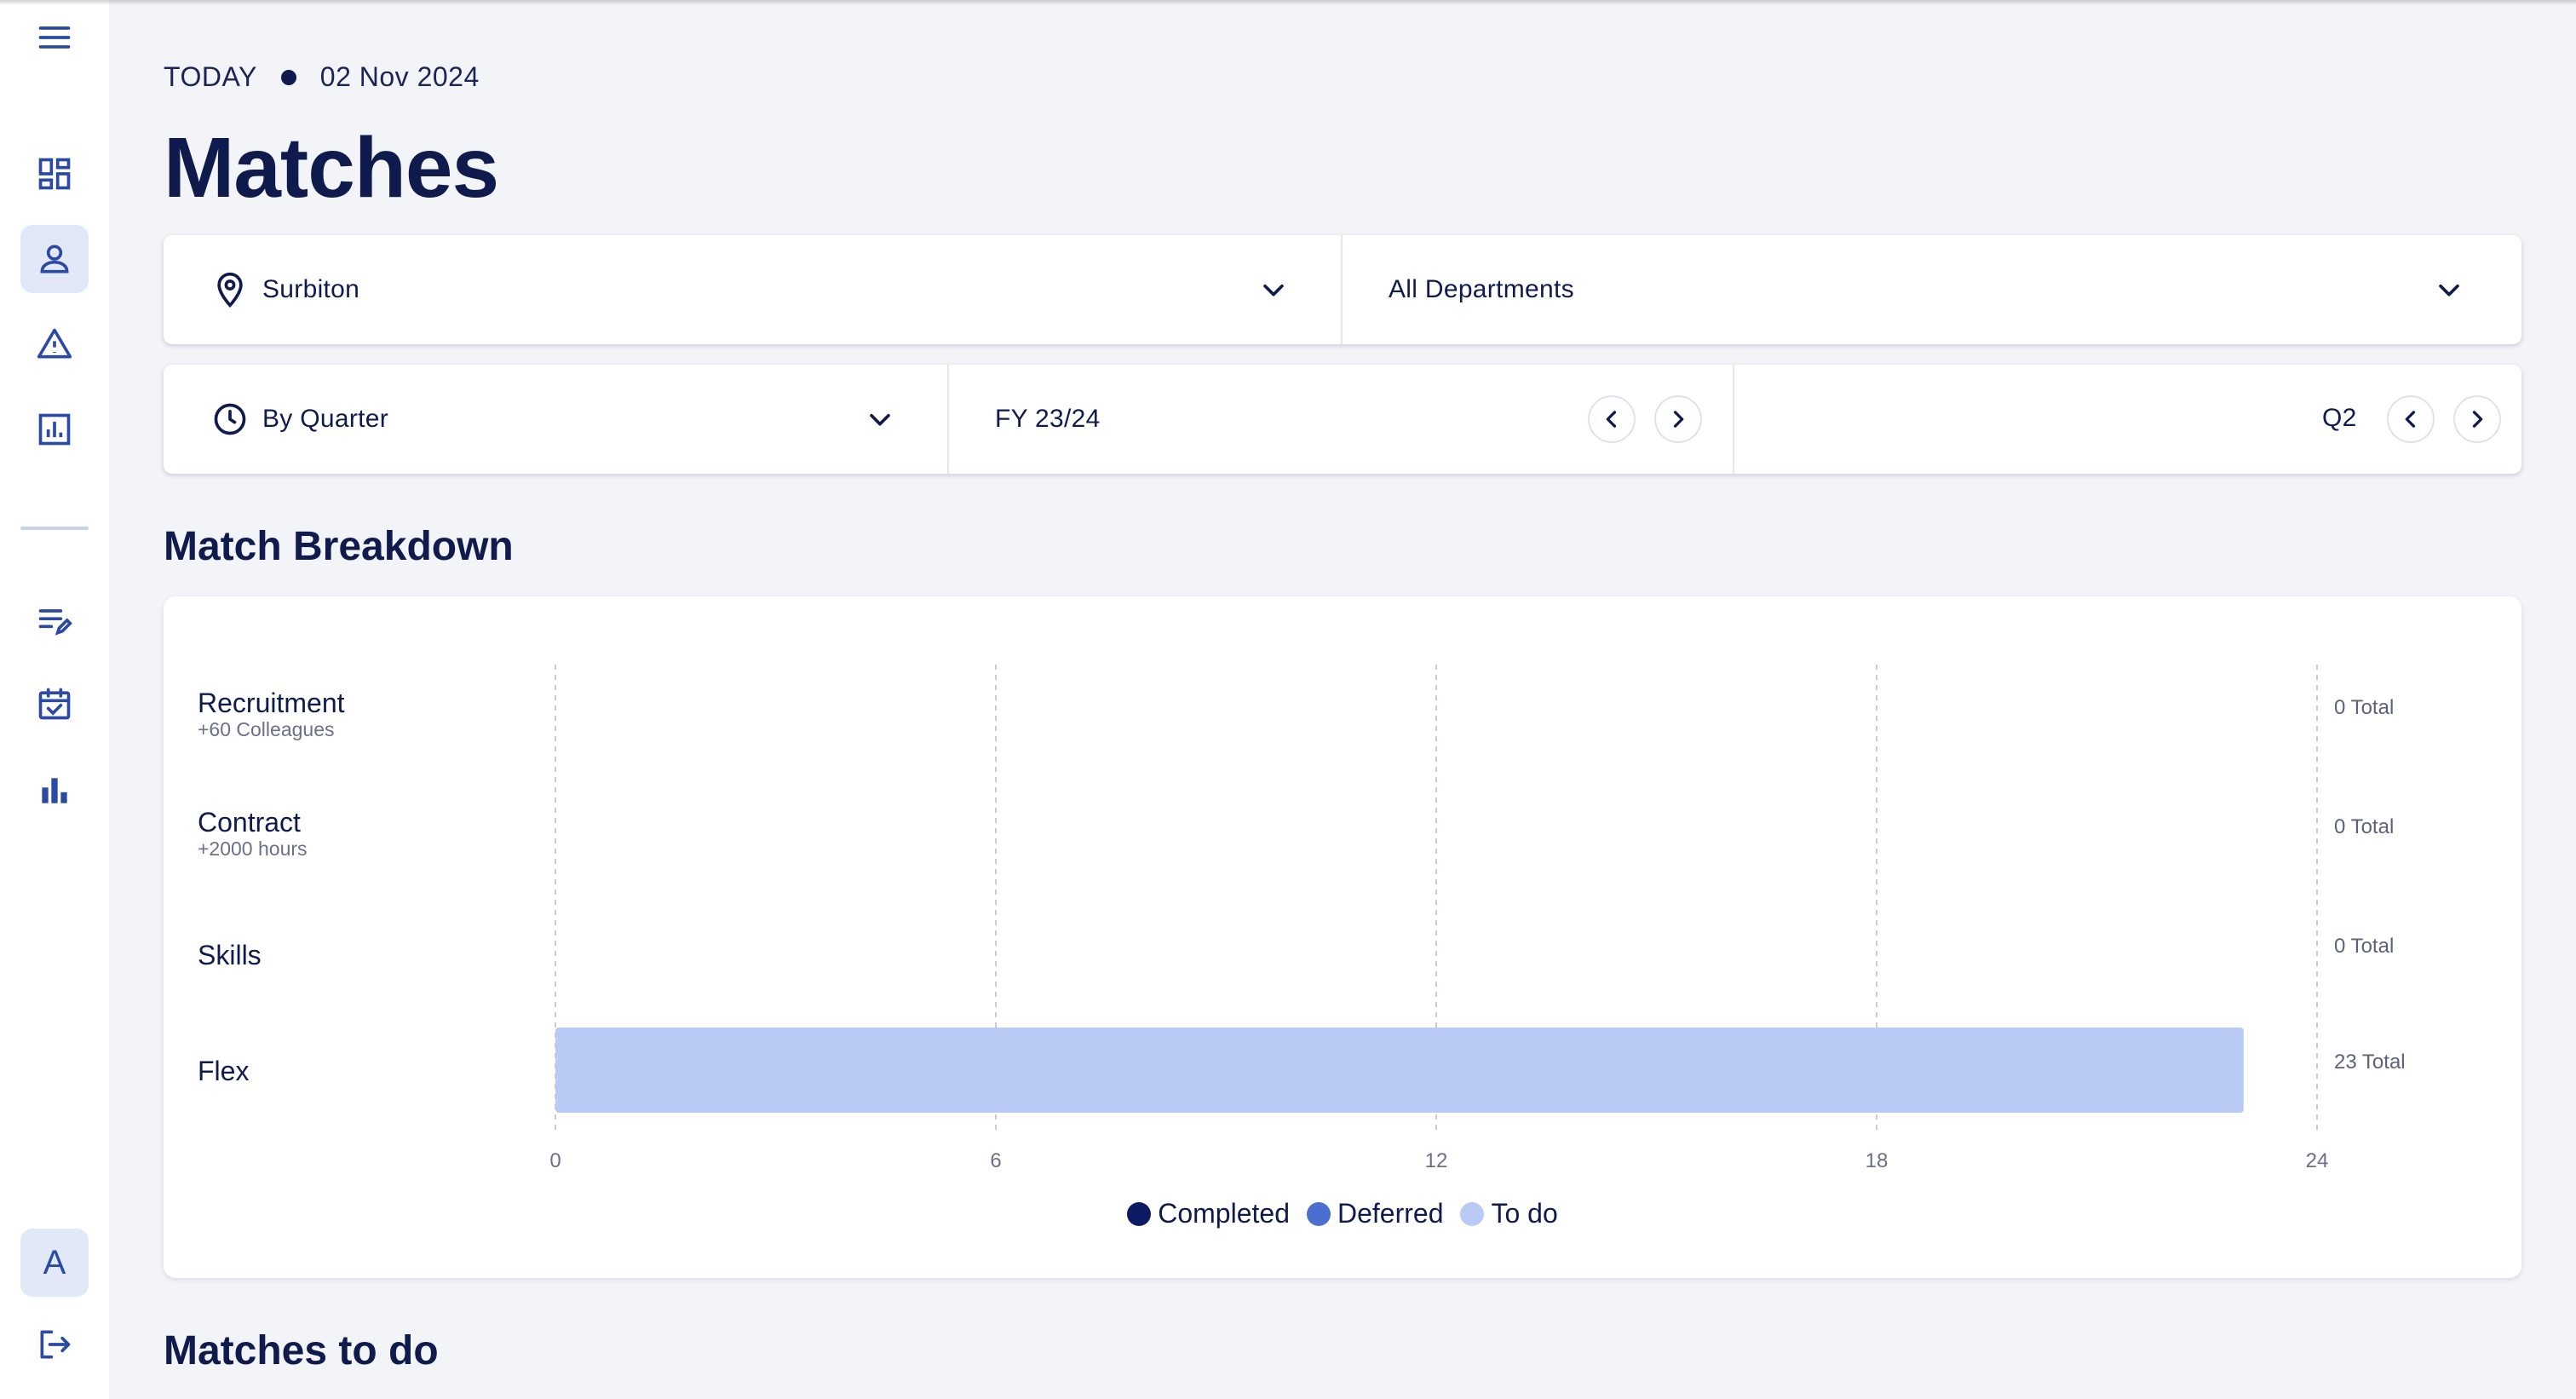  I want to click on category-sublabel: +60 Colleagues, so click(266, 729).